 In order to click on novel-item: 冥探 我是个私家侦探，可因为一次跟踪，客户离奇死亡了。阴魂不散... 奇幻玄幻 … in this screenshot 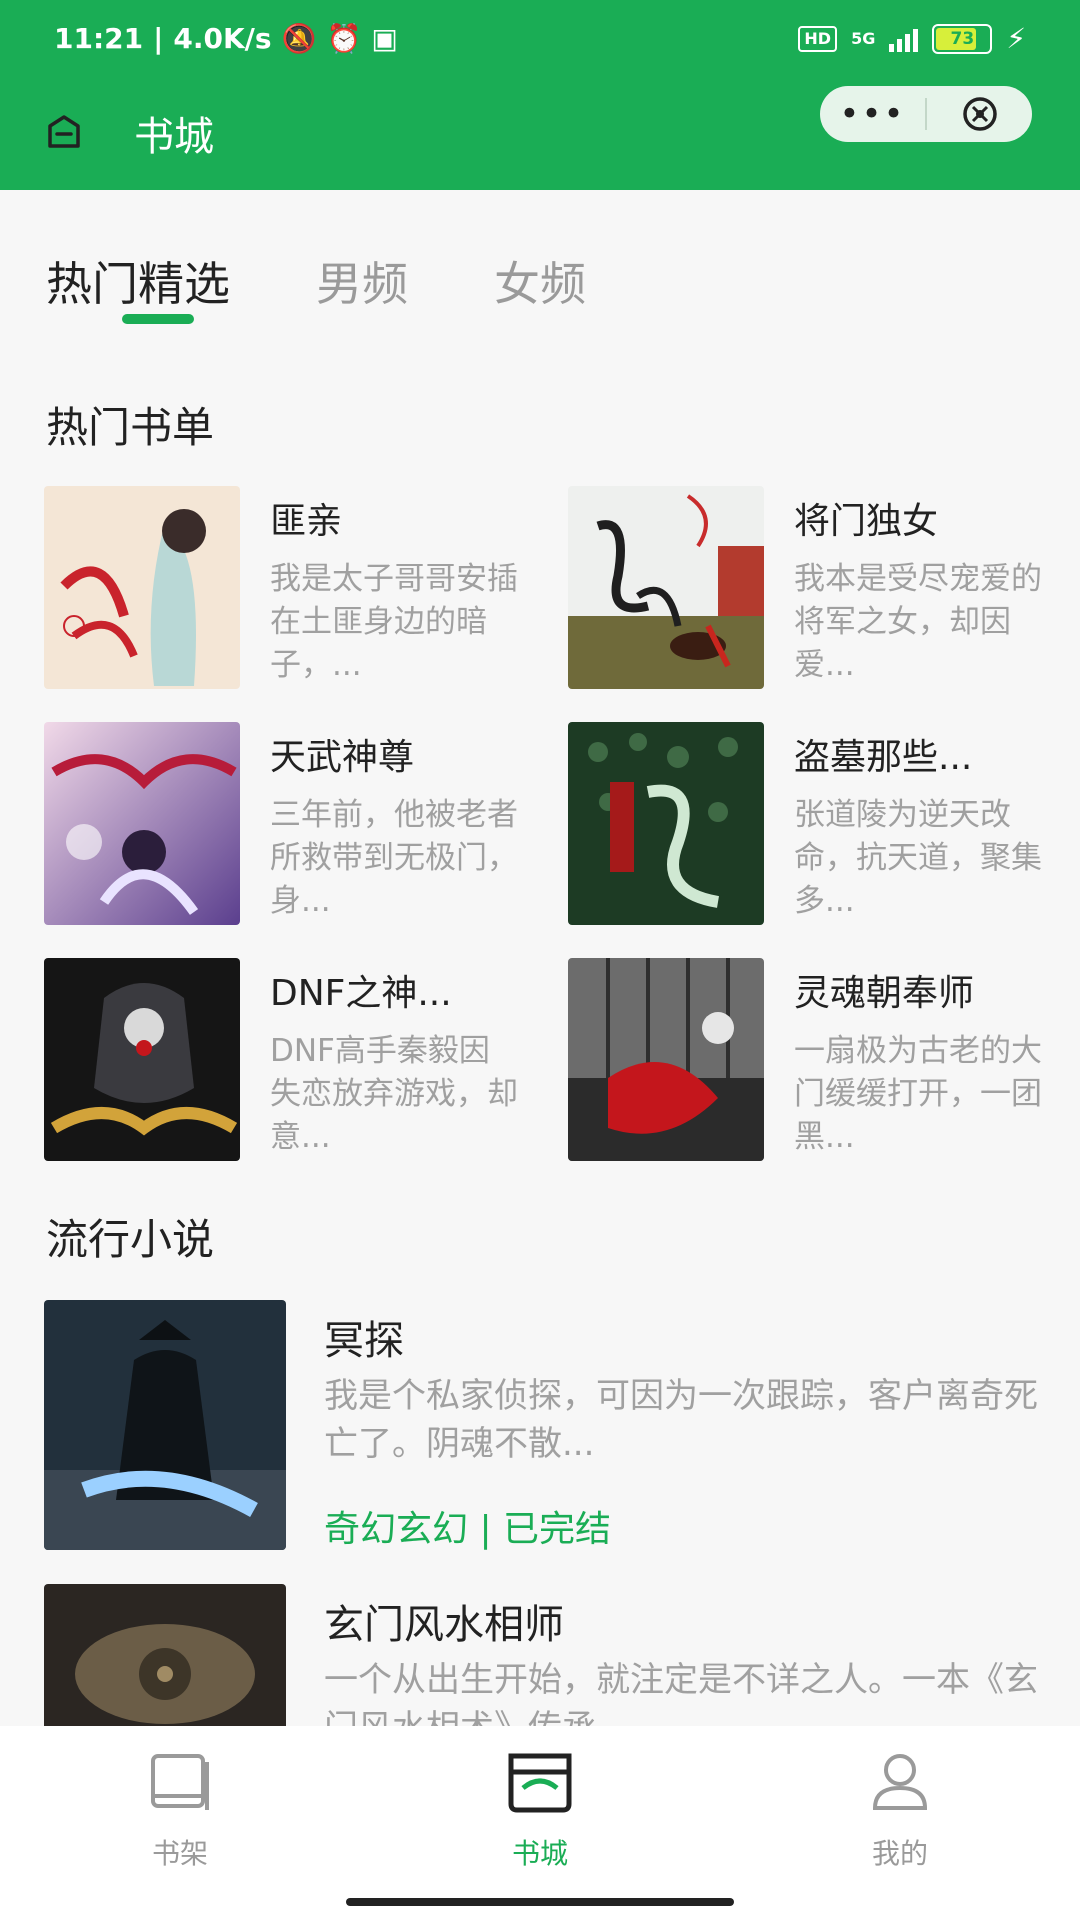, I will do `click(544, 1425)`.